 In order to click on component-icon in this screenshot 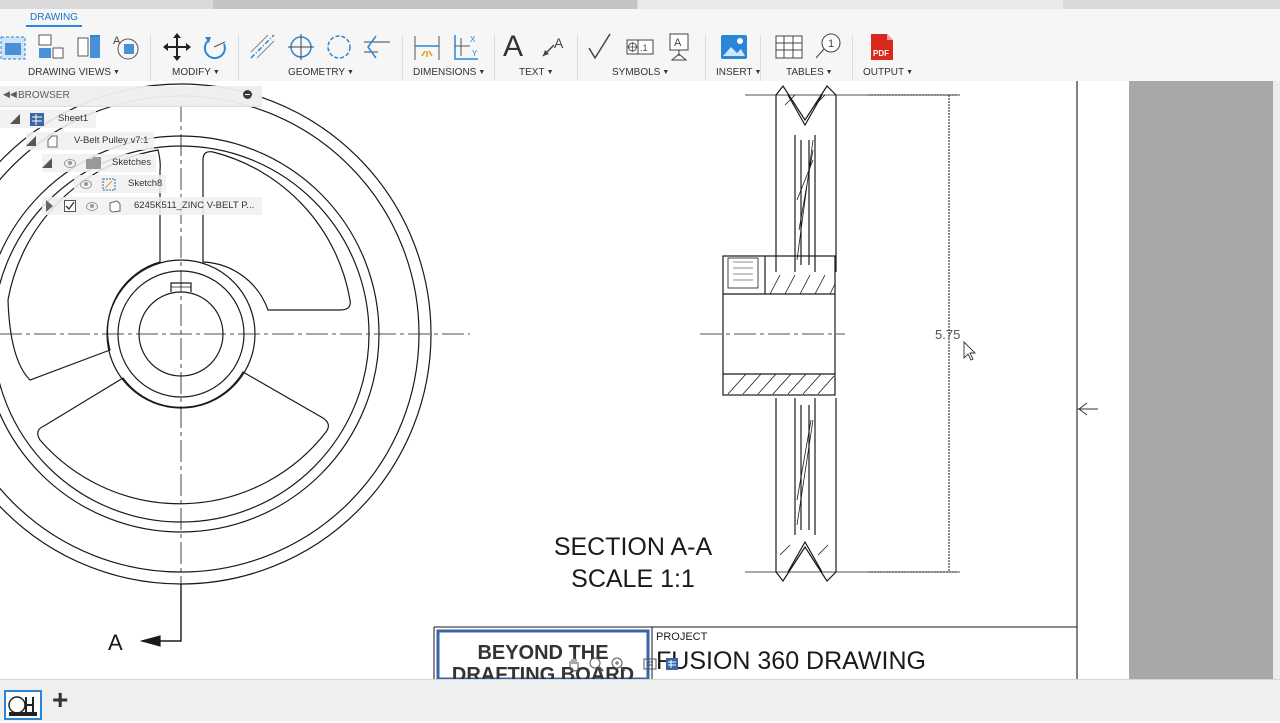, I will do `click(52, 141)`.